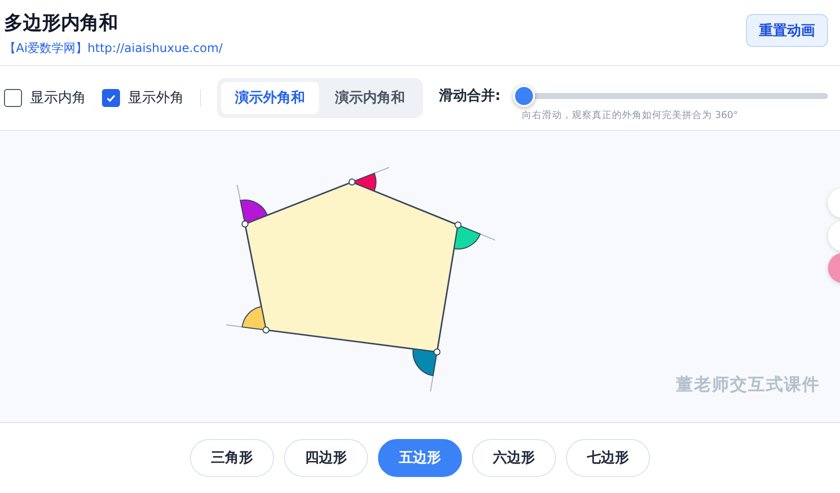 Image resolution: width=840 pixels, height=493 pixels. Describe the element at coordinates (326, 458) in the screenshot. I see `shape-tab: 四边形` at that location.